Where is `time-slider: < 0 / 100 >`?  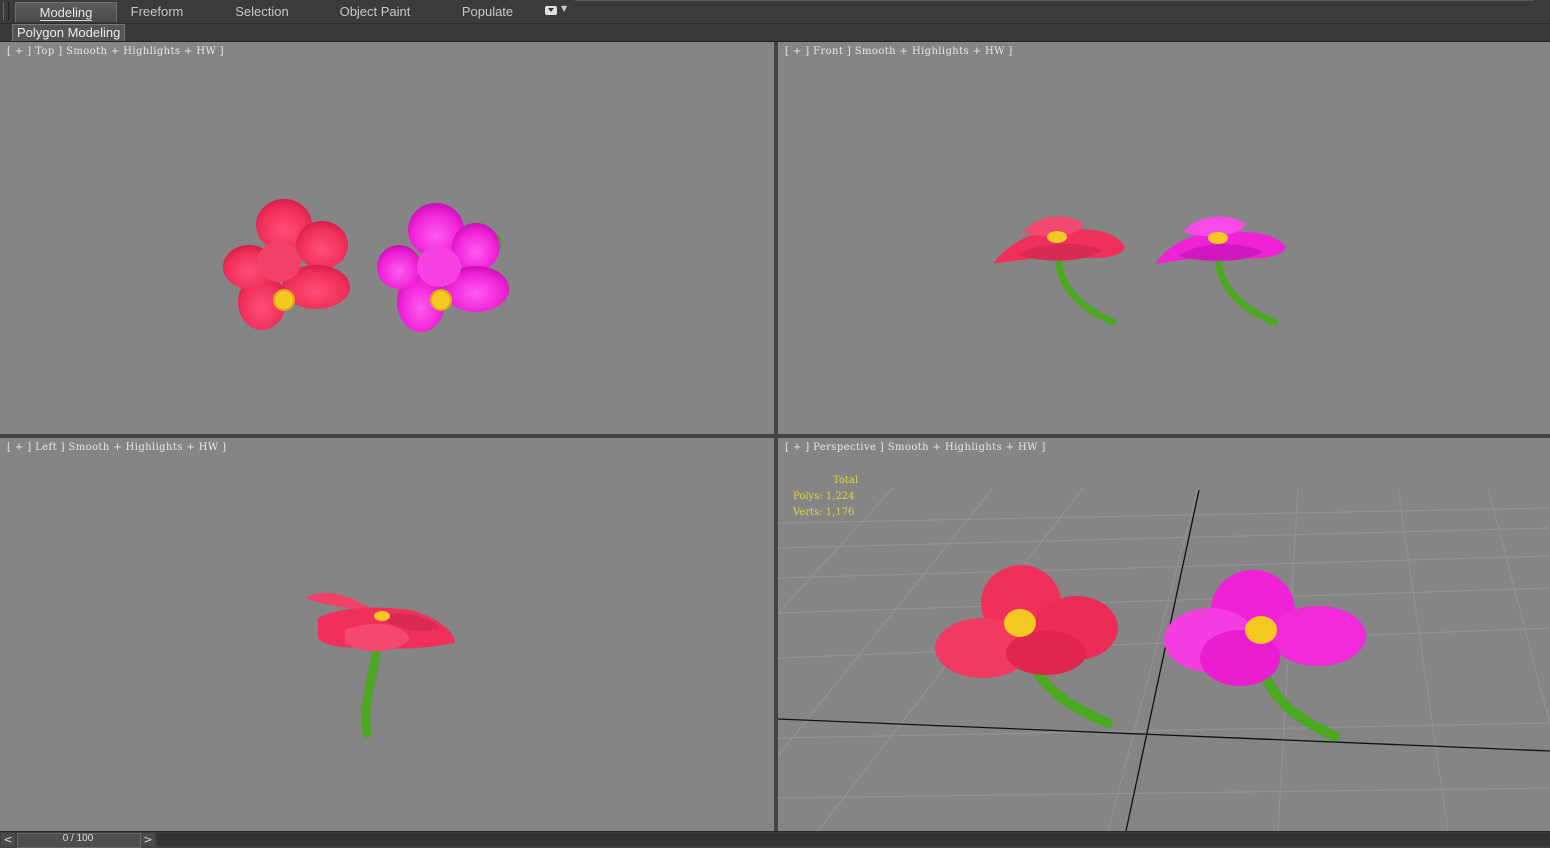
time-slider: < 0 / 100 > is located at coordinates (775, 839).